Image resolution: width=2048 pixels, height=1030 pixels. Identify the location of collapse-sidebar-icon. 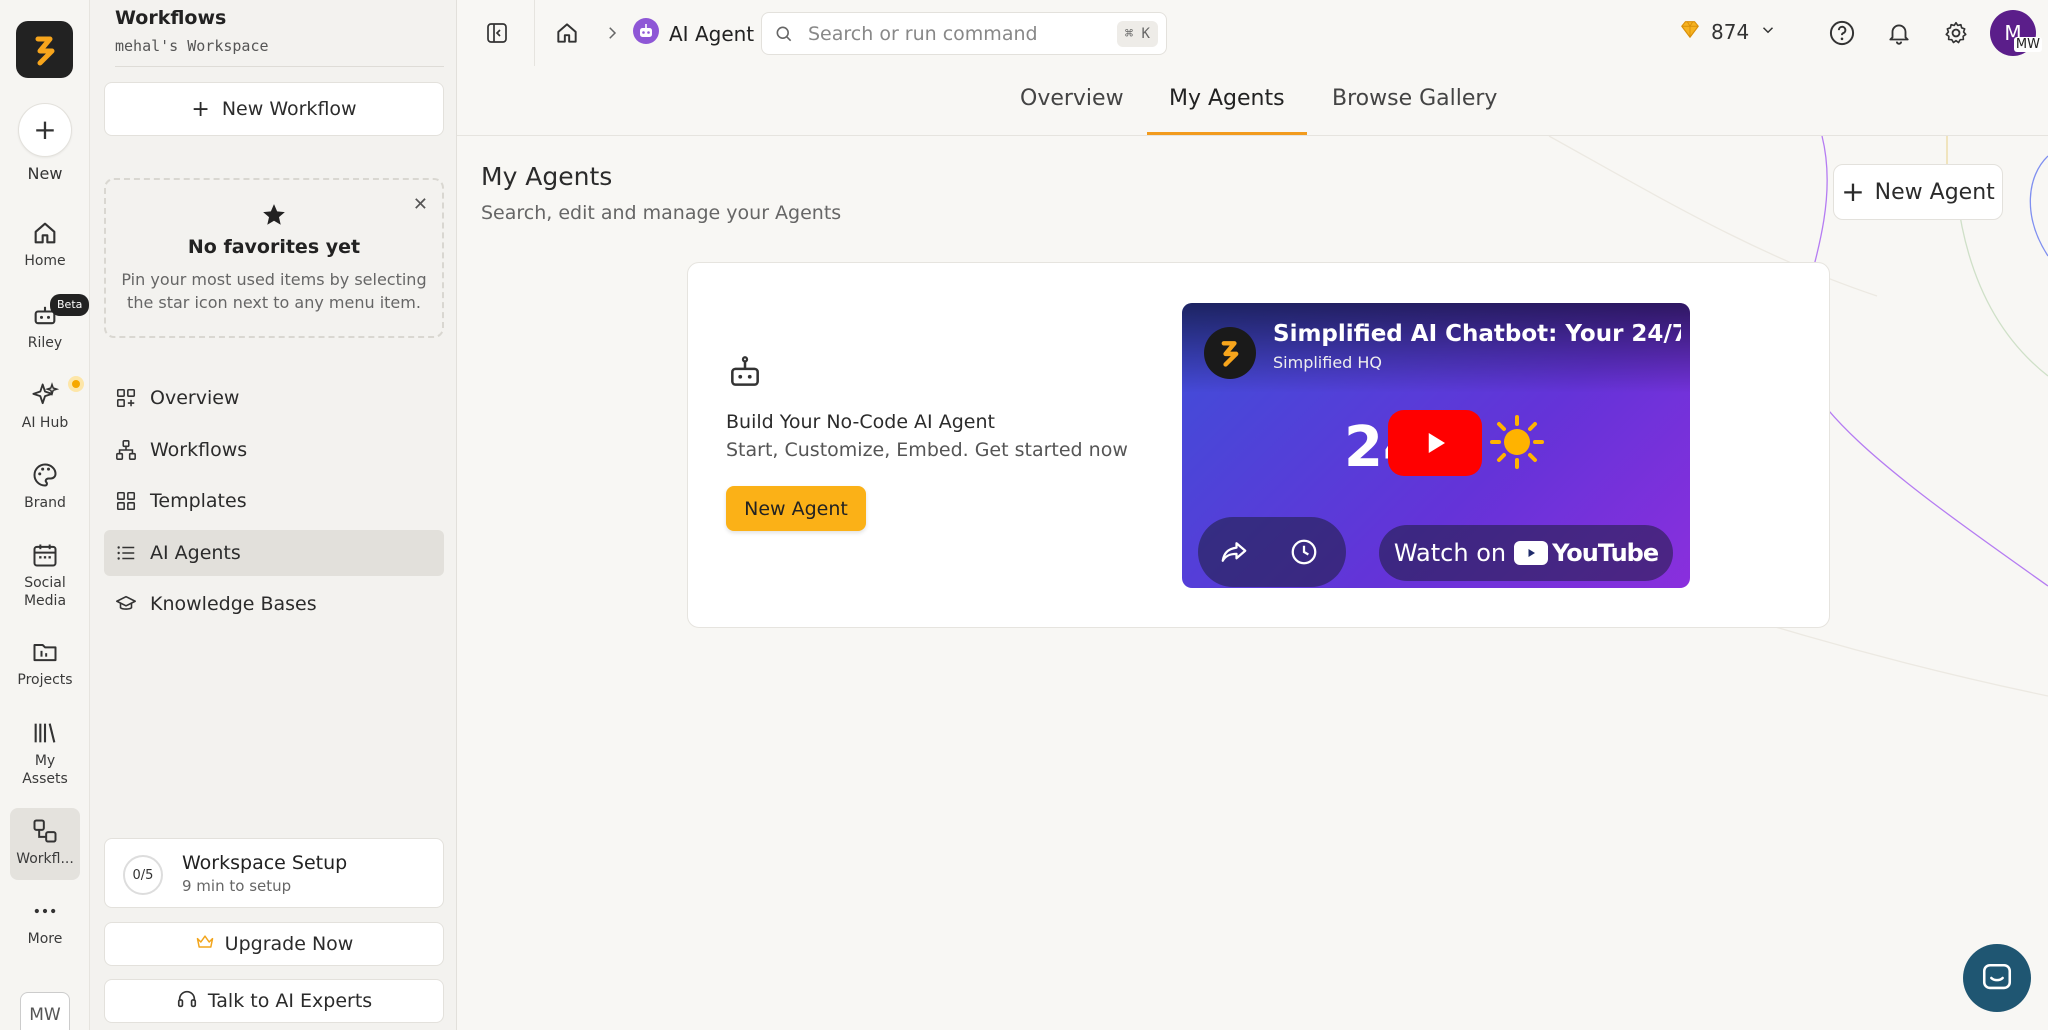
(497, 33).